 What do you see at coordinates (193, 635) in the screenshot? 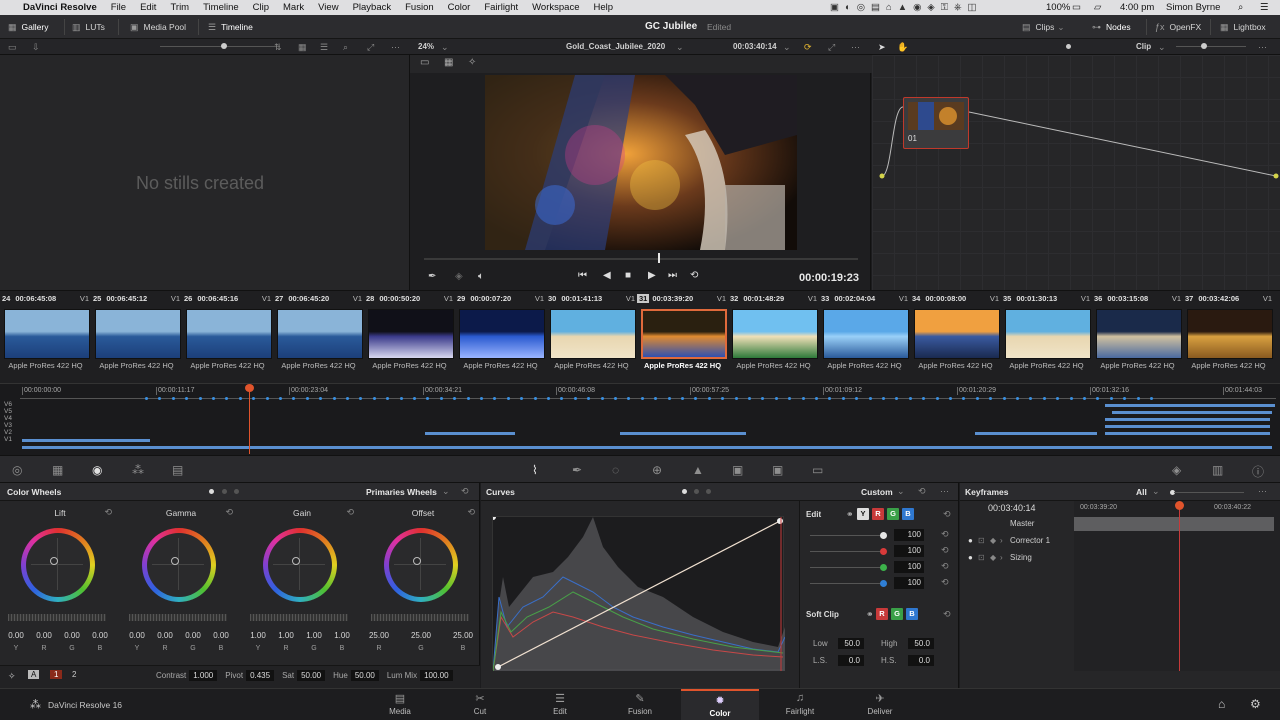
I see `wheel-value: 0.00` at bounding box center [193, 635].